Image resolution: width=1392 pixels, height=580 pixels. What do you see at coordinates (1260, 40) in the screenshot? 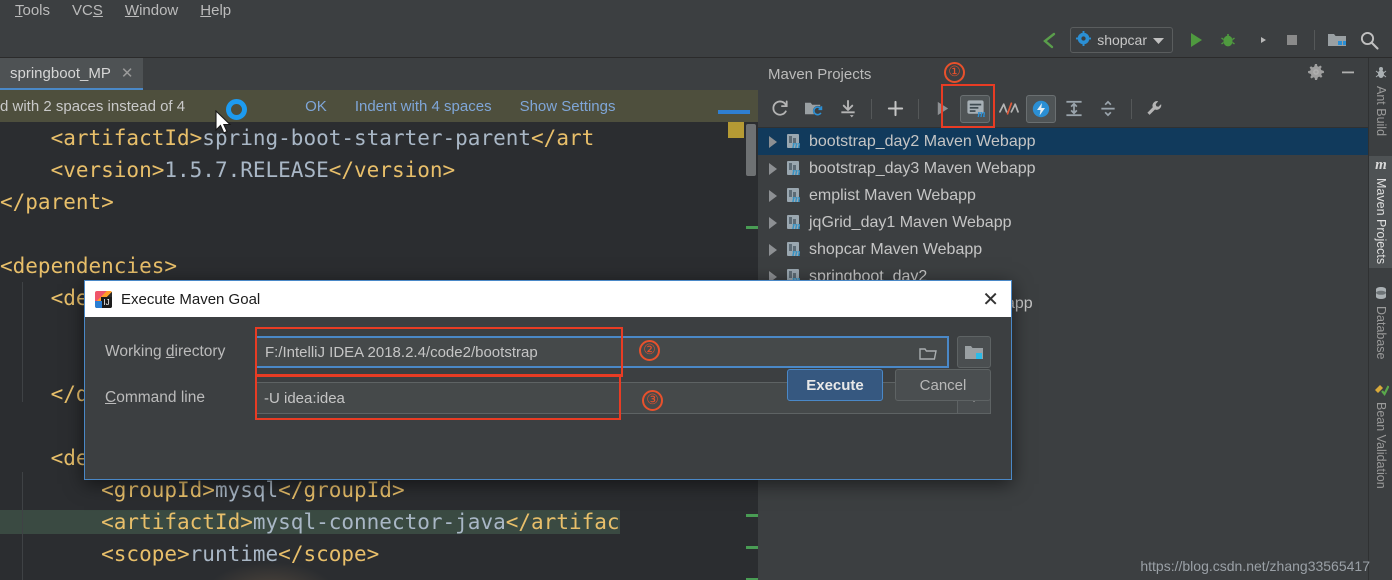
I see `run-with-coverage-icon` at bounding box center [1260, 40].